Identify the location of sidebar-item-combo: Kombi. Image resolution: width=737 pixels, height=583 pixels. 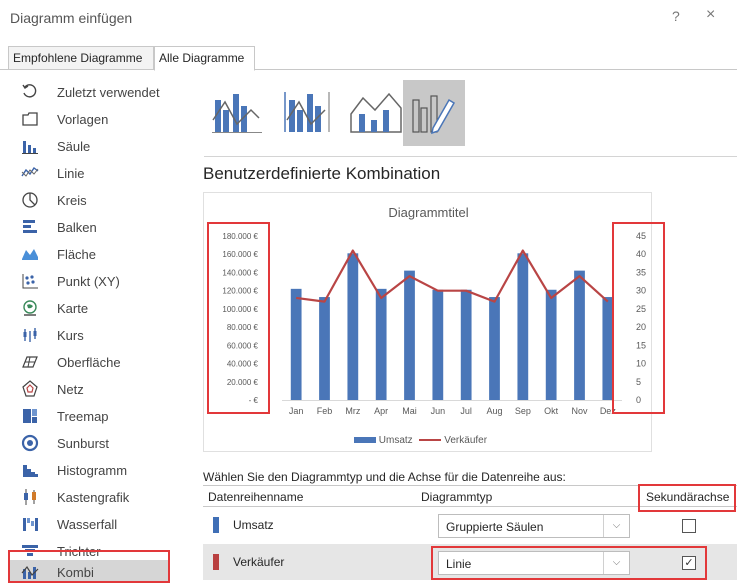
(88, 571).